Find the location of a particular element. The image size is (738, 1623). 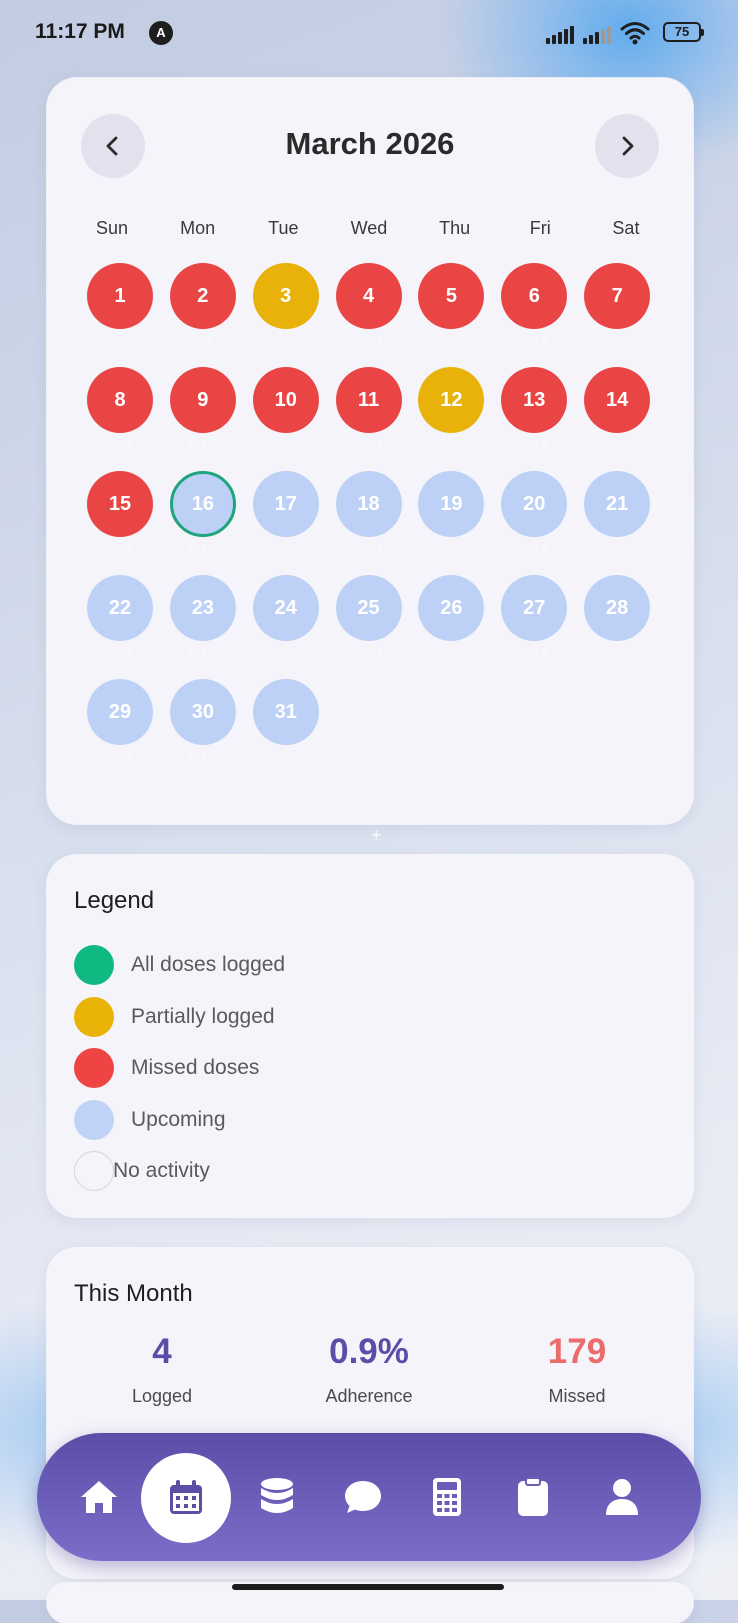

nav-calendar is located at coordinates (186, 1498).